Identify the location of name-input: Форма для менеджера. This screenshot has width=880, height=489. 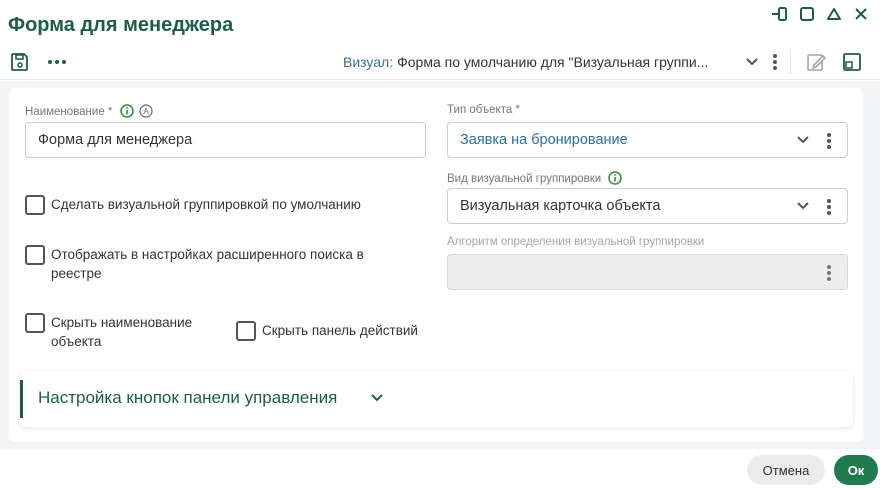
(225, 140).